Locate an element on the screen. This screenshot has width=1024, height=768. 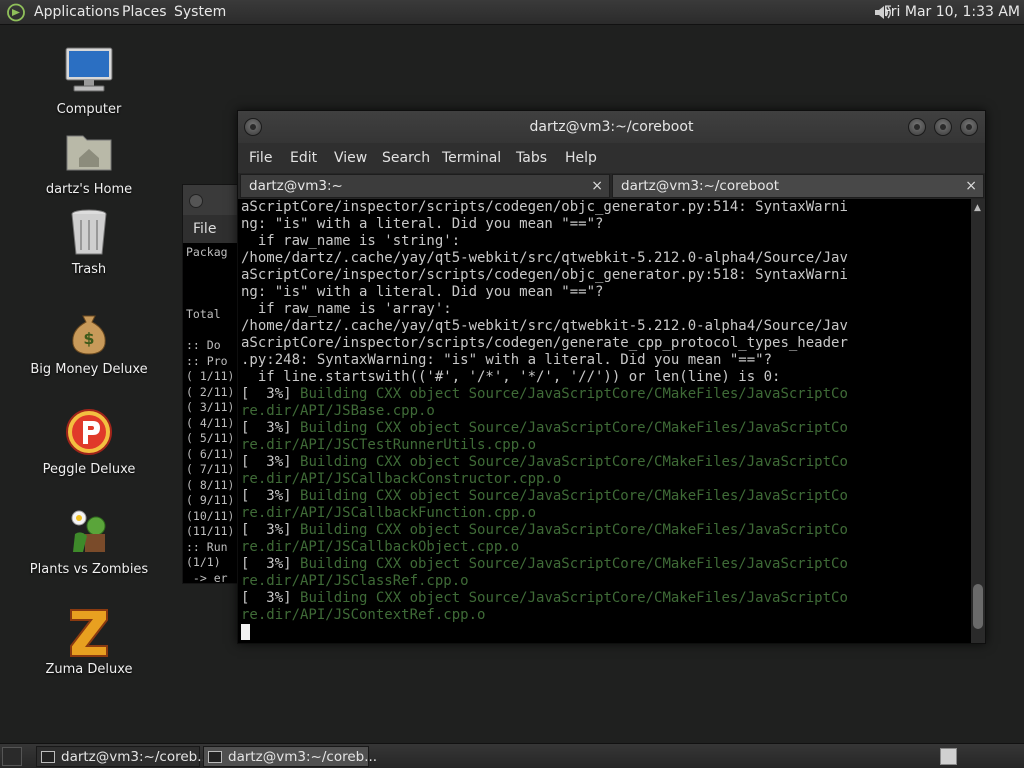
computer-icon is located at coordinates (89, 72).